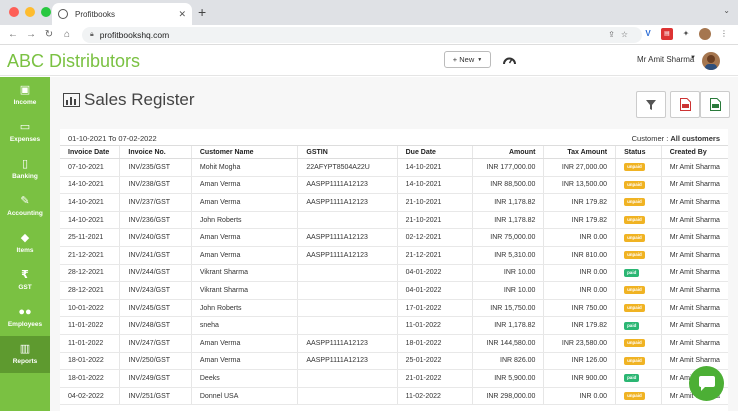 The image size is (738, 411). I want to click on forward-icon: →, so click(31, 34).